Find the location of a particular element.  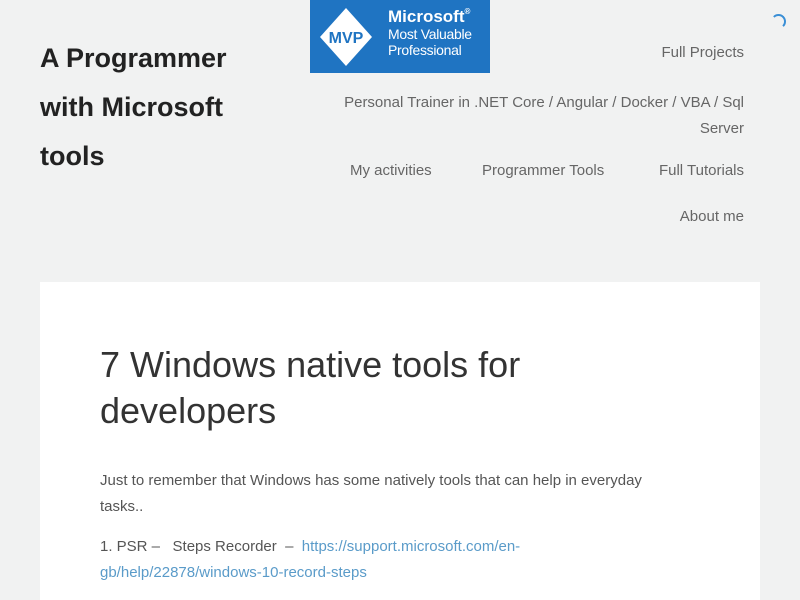

mvp-badge-text: Microsoft® Most Valuable Professional is located at coordinates (430, 32).